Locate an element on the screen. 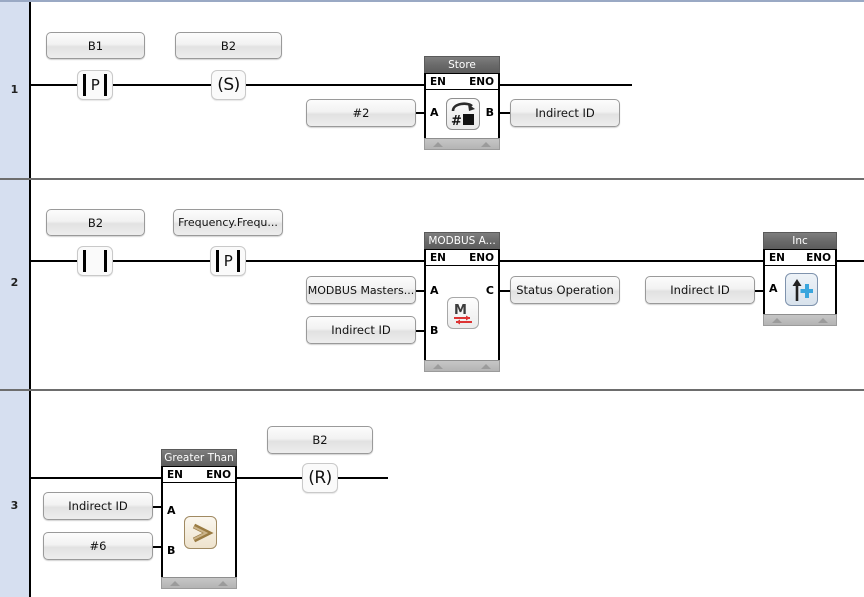 The width and height of the screenshot is (864, 597). operand-modbus-input-b: Indirect ID is located at coordinates (361, 330).